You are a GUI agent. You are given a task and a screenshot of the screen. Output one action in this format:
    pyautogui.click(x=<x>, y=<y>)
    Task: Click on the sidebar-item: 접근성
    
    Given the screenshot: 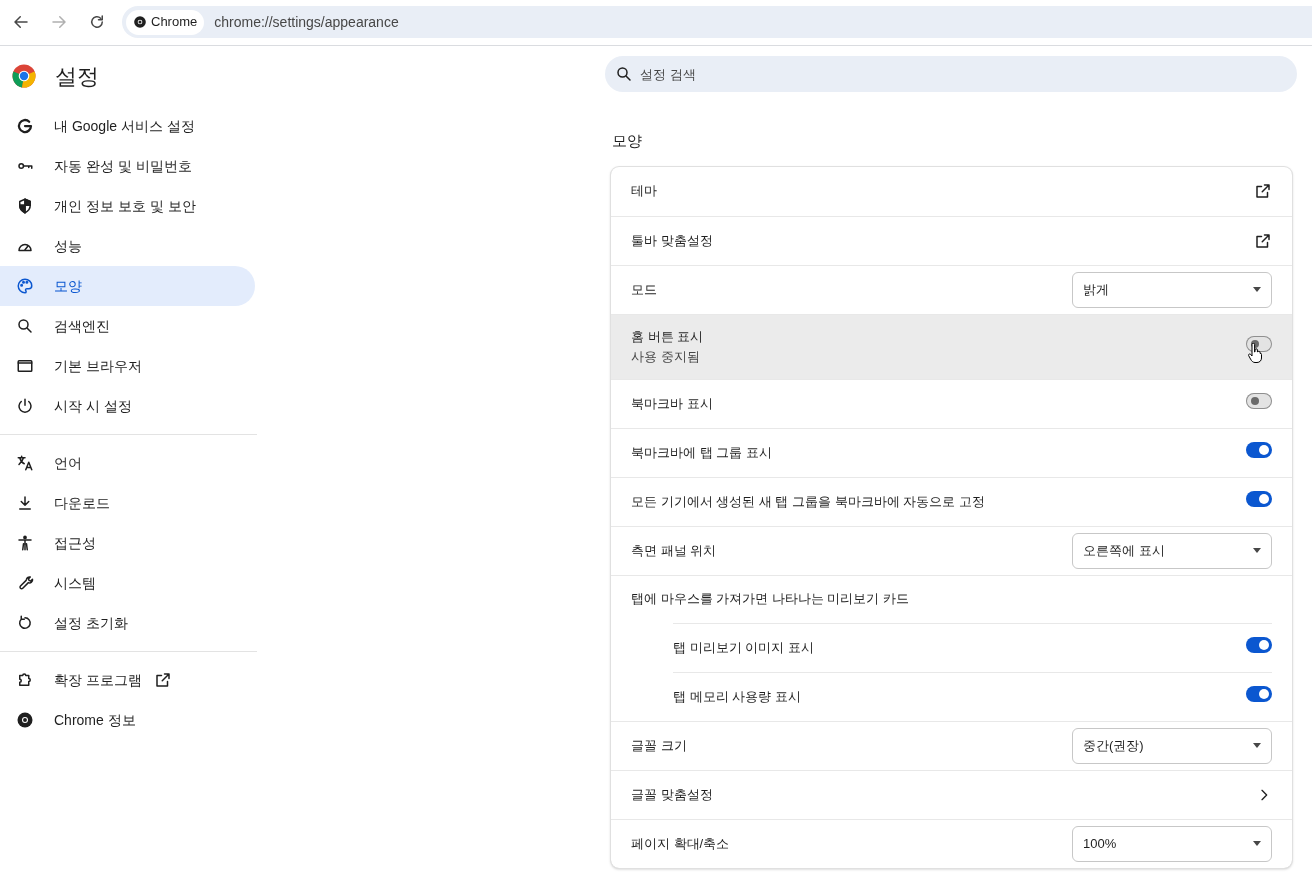 What is the action you would take?
    pyautogui.click(x=127, y=543)
    